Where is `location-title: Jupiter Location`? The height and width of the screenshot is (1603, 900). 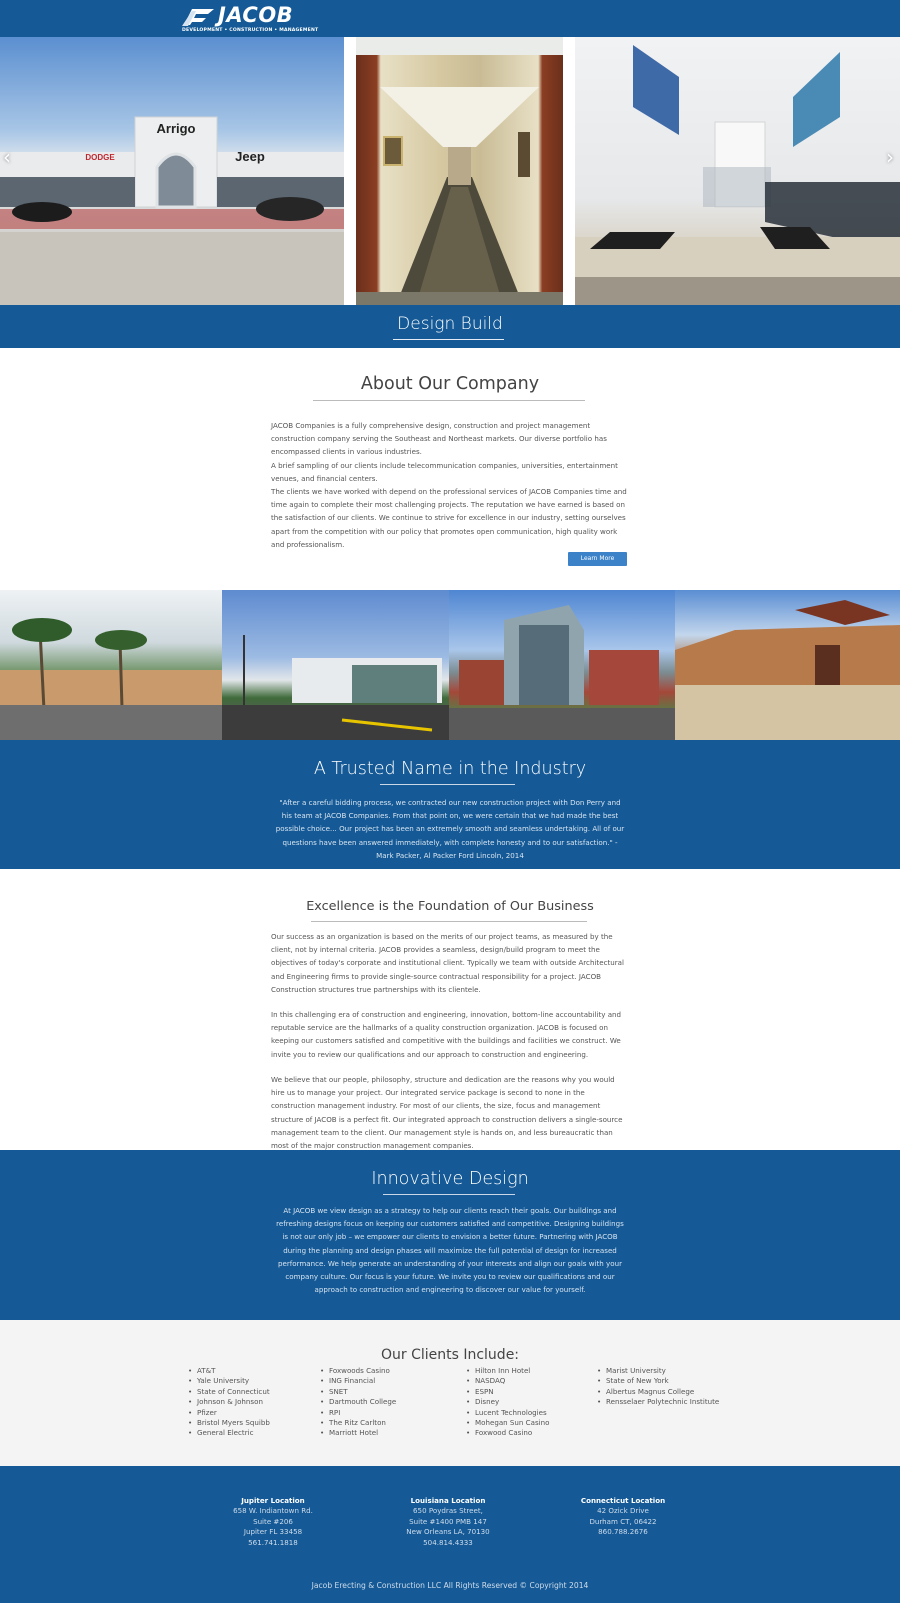
location-title: Jupiter Location is located at coordinates (273, 1500).